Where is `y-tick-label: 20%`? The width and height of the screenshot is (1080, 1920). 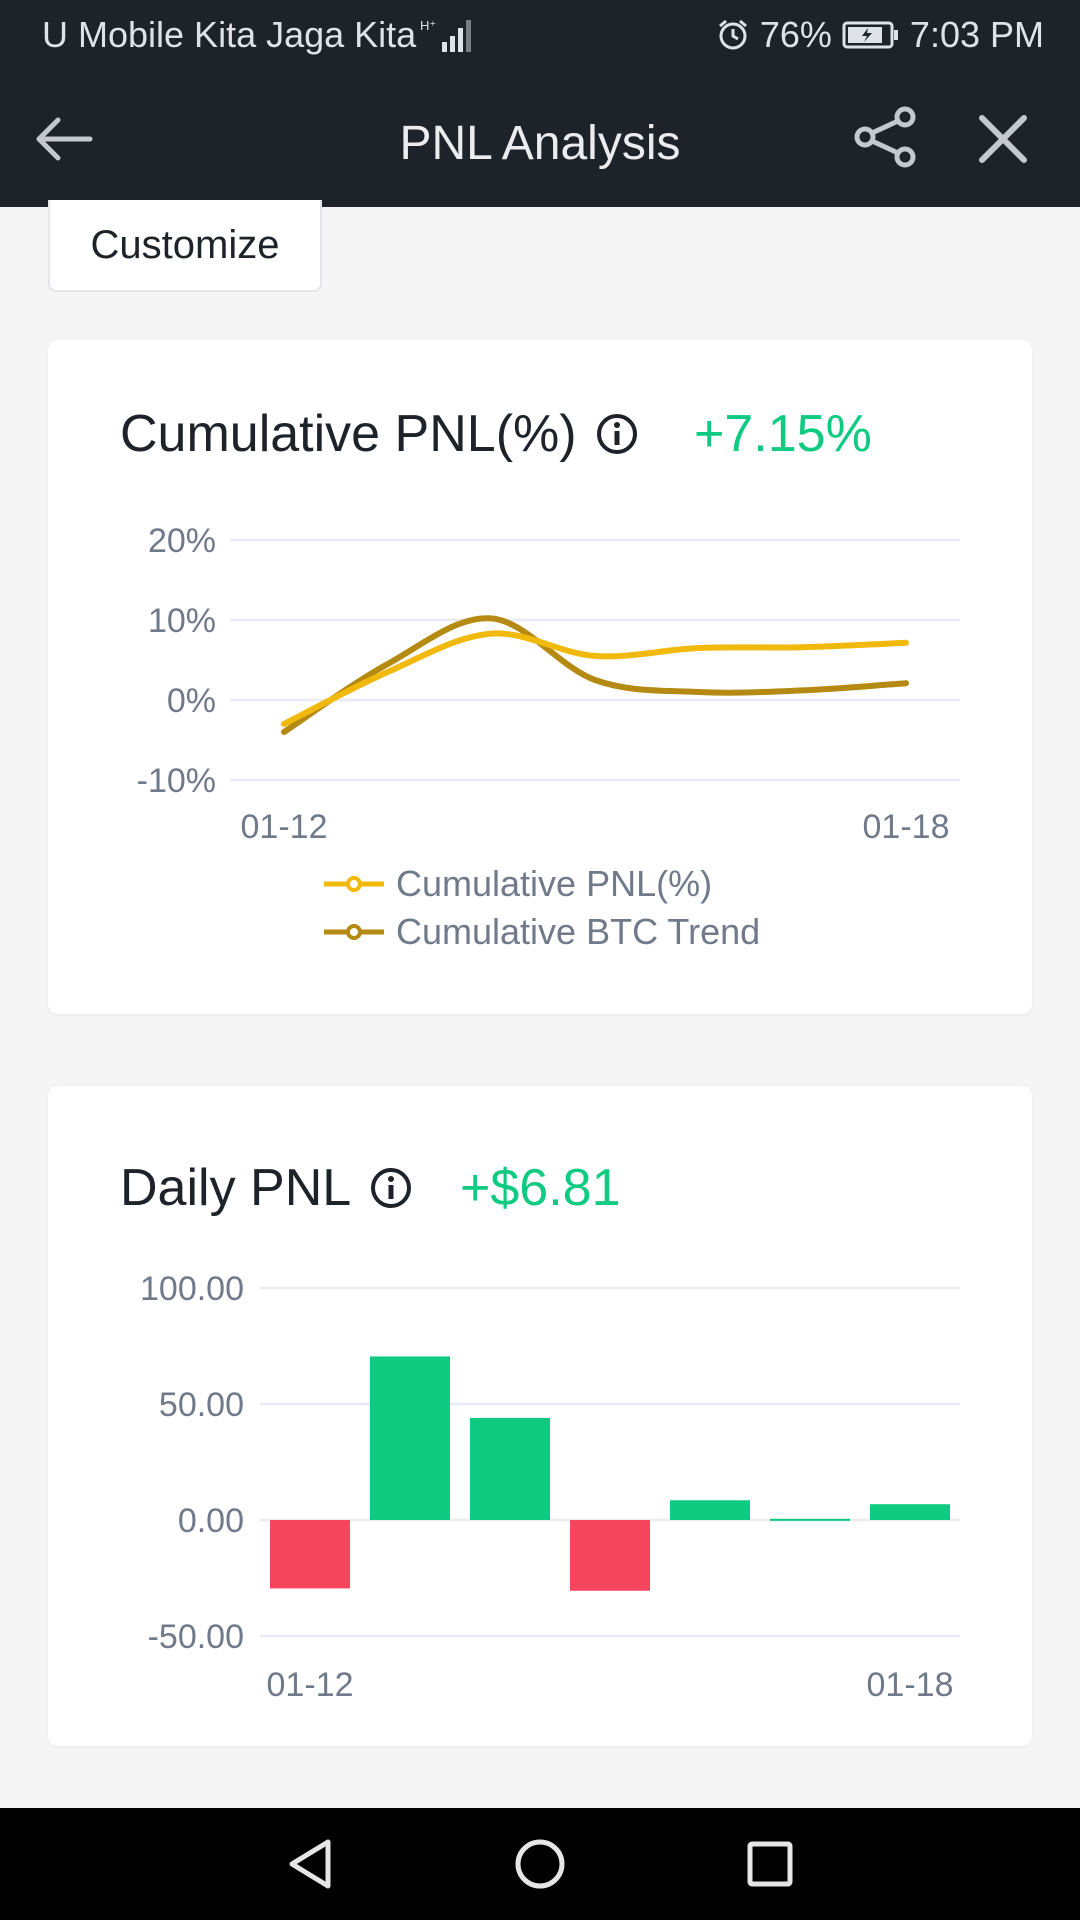 y-tick-label: 20% is located at coordinates (182, 541).